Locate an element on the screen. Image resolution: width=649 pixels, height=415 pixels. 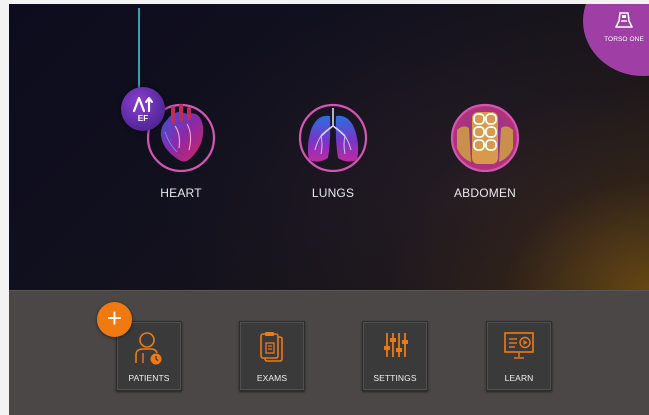
organ-heart-label: HEART is located at coordinates (181, 193).